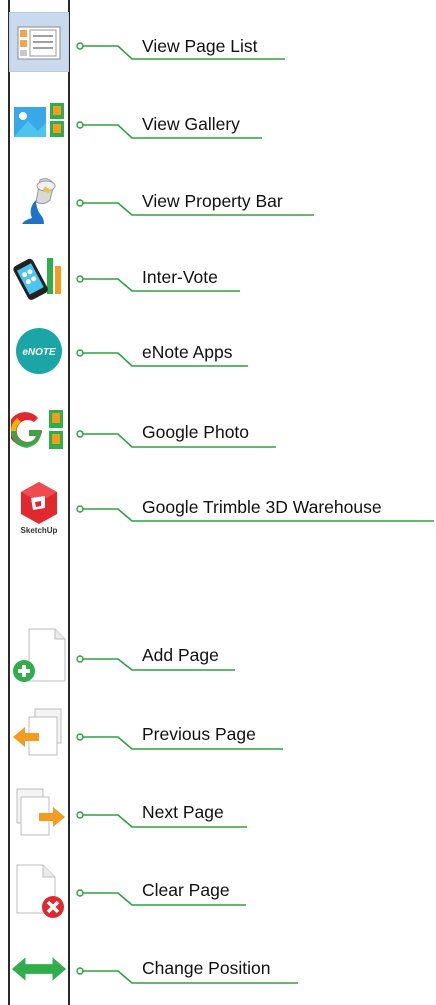 This screenshot has height=1005, width=436. I want to click on enote-apps-button: eNOTE, so click(39, 351).